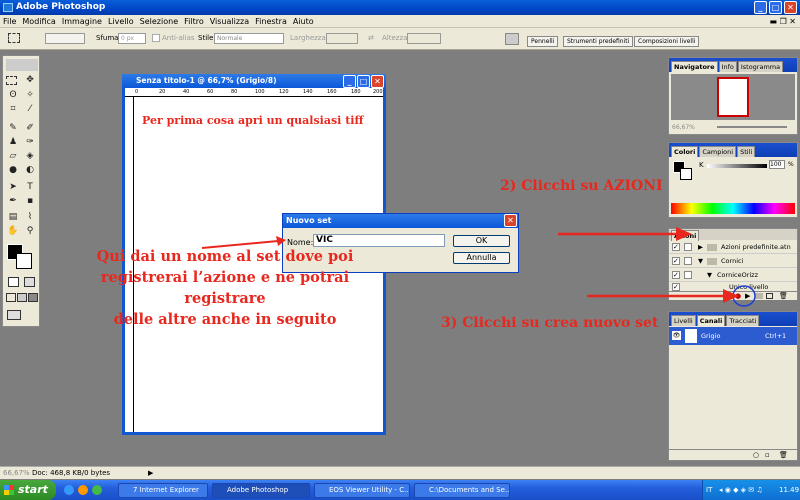 This screenshot has width=800, height=500. What do you see at coordinates (22, 297) in the screenshot?
I see `screen-mode-2-icon` at bounding box center [22, 297].